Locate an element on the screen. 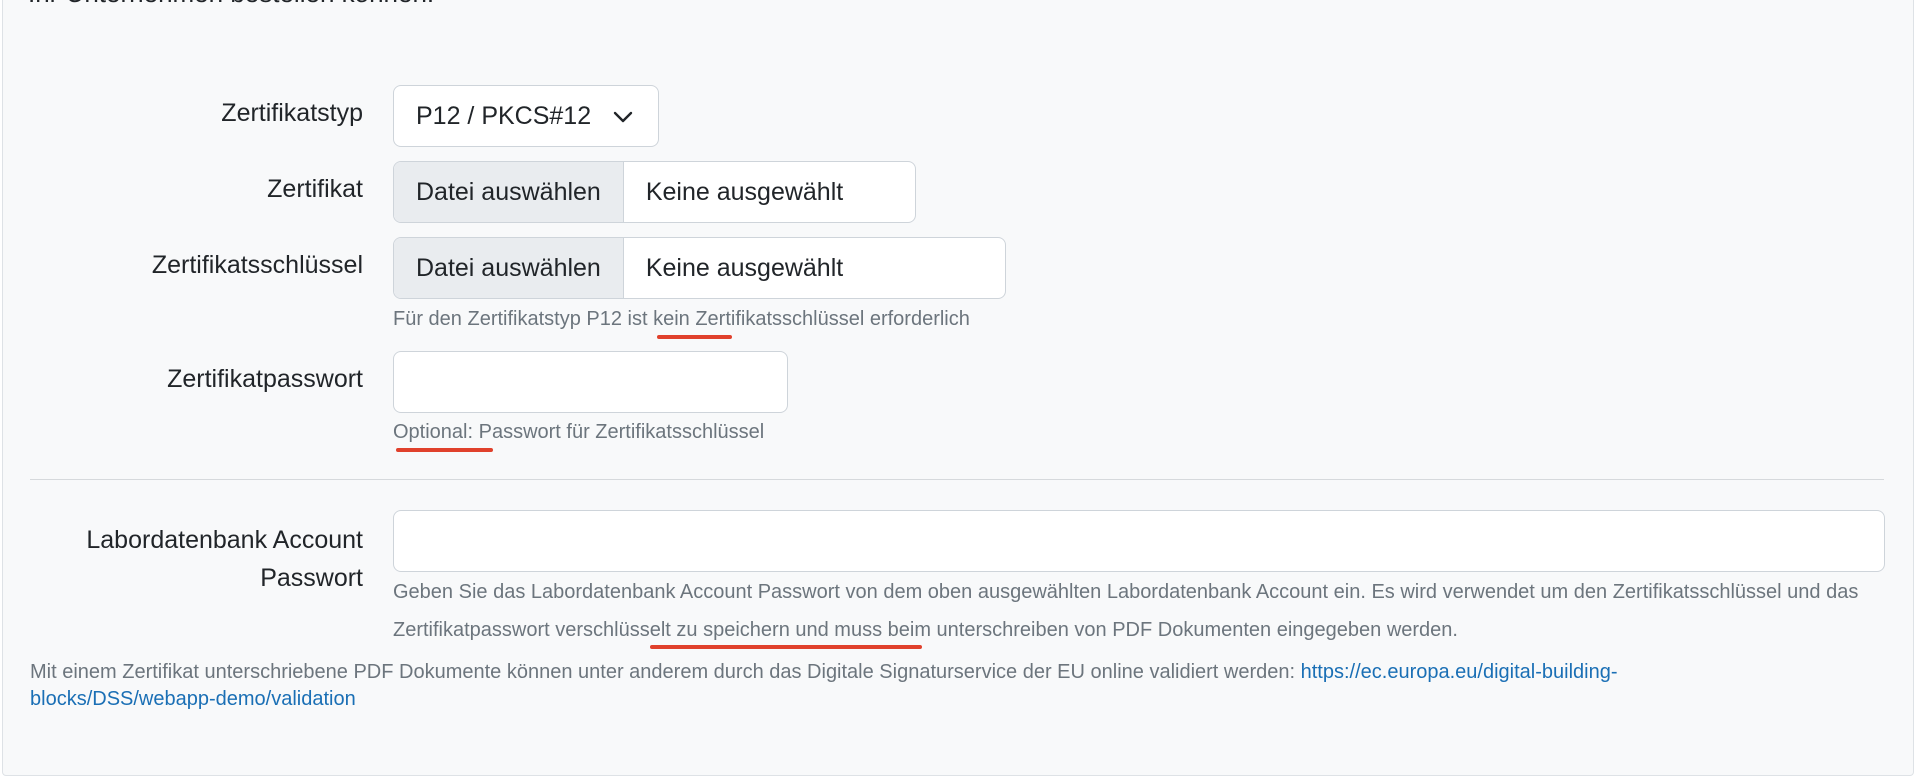  chevron-down-icon is located at coordinates (623, 117).